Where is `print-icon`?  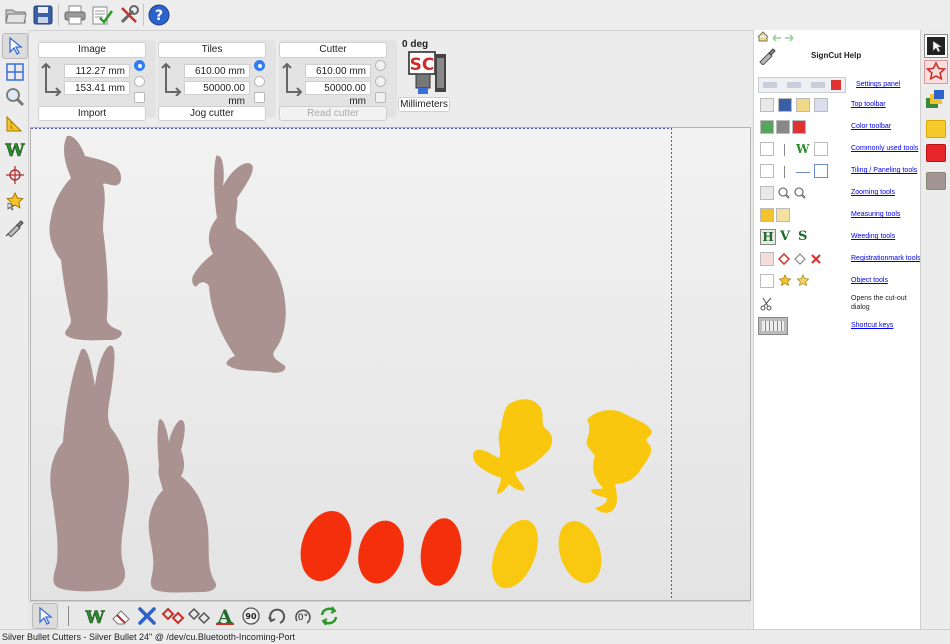
print-icon is located at coordinates (75, 15).